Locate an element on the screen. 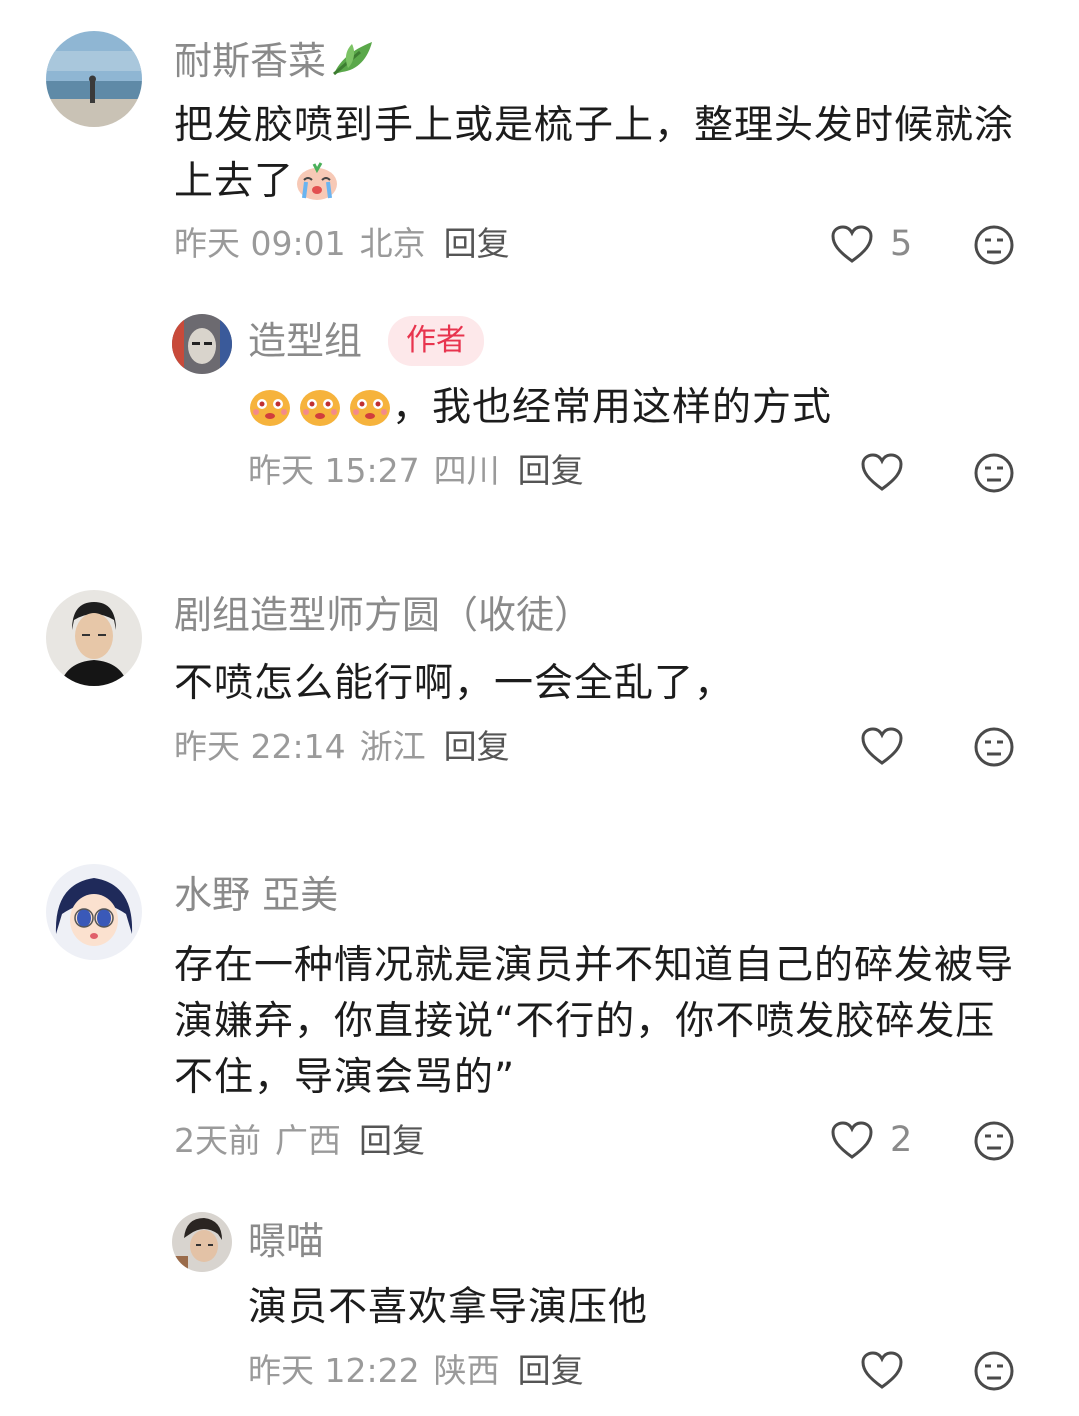 Image resolution: width=1079 pixels, height=1416 pixels. blushing-emoji-icon is located at coordinates (320, 413).